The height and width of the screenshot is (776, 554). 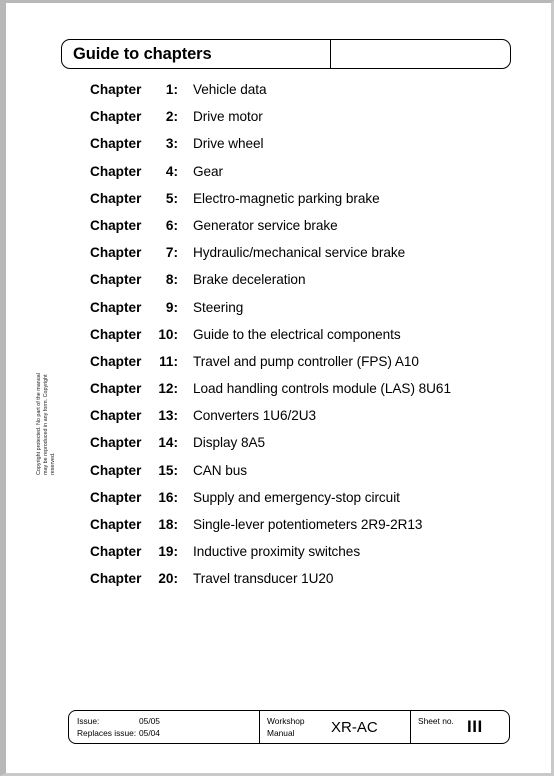 I want to click on copyright-line-2: may be reproduced in any form. Copyright, so click(x=46, y=424).